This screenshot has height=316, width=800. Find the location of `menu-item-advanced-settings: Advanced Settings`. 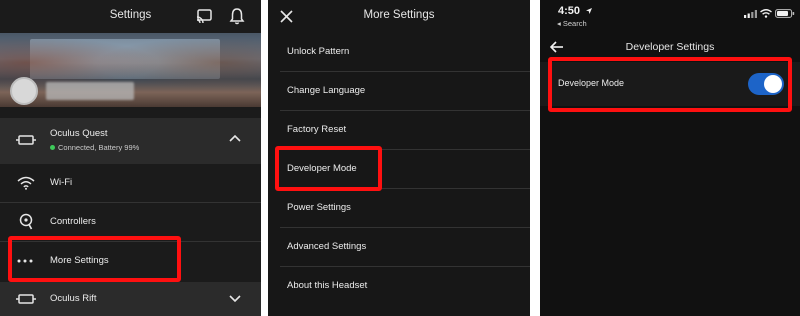

menu-item-advanced-settings: Advanced Settings is located at coordinates (399, 247).